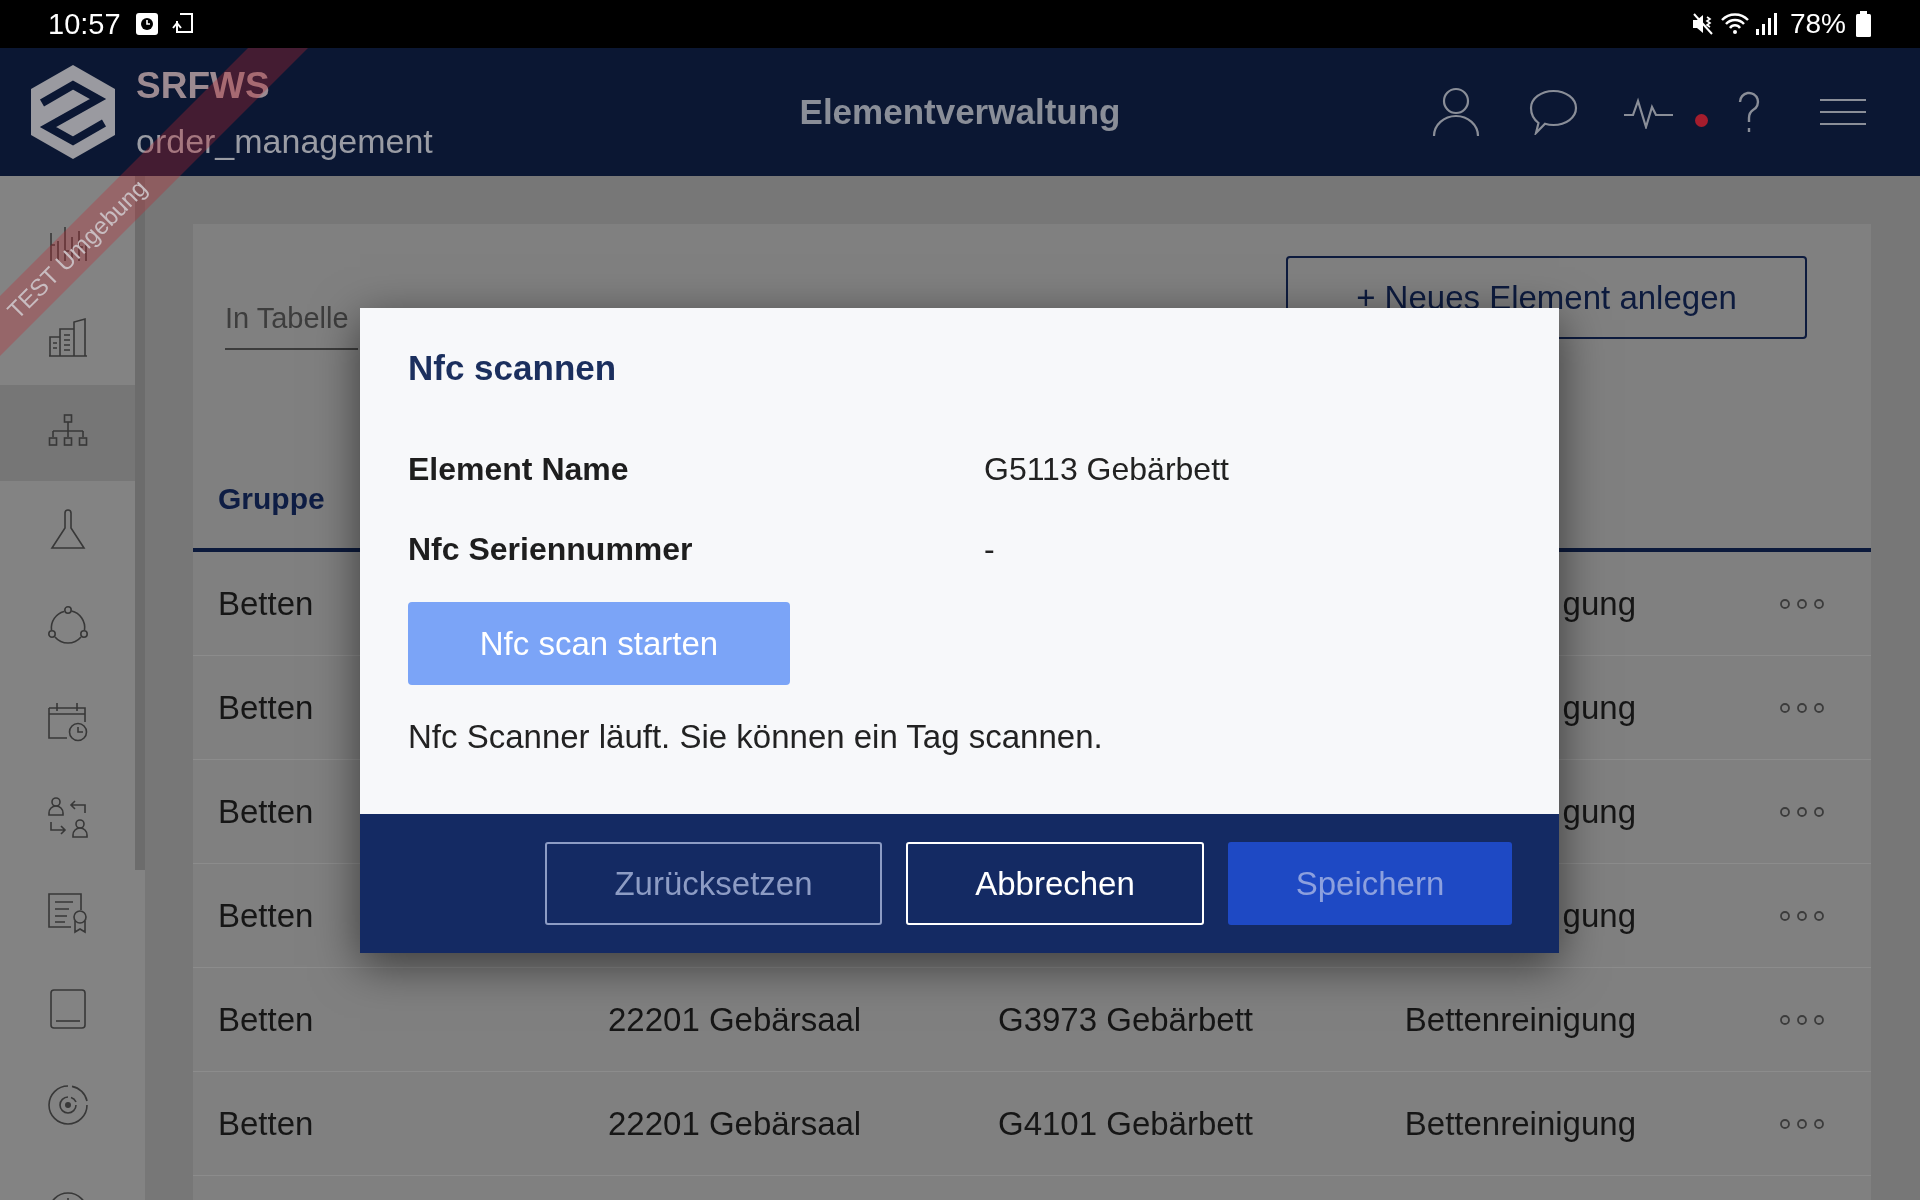 This screenshot has width=1920, height=1200. I want to click on help-icon, so click(1749, 112).